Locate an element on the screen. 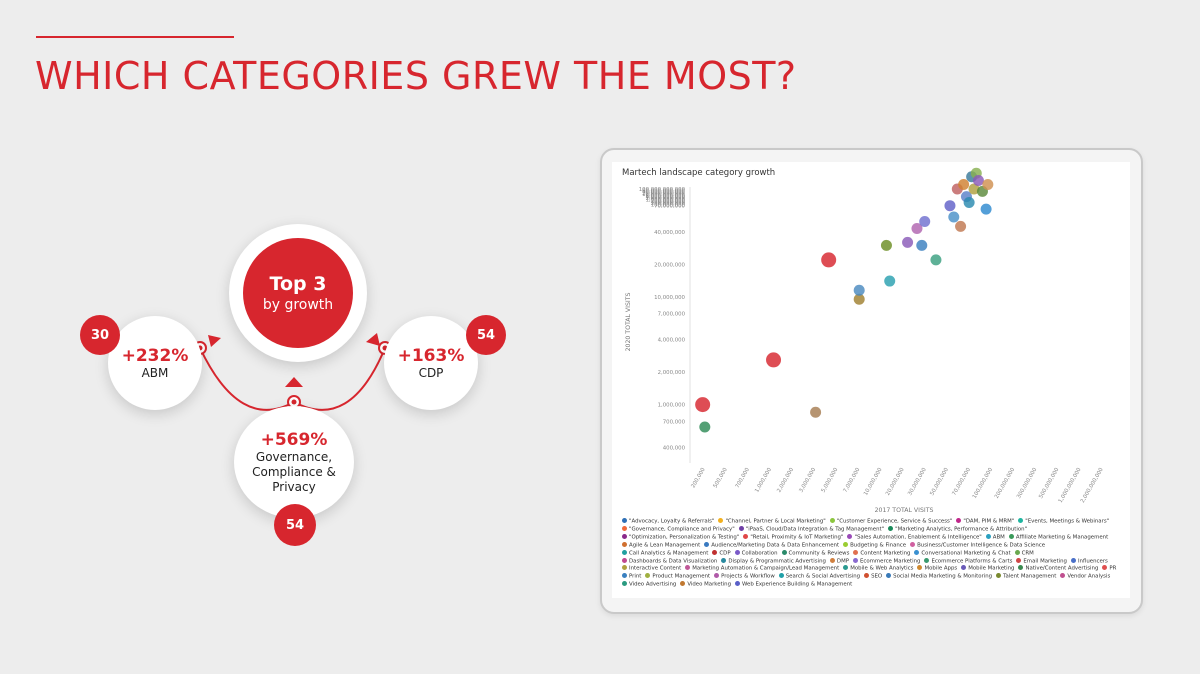  legend-entry: Ecommerce Marketing is located at coordinates (886, 561).